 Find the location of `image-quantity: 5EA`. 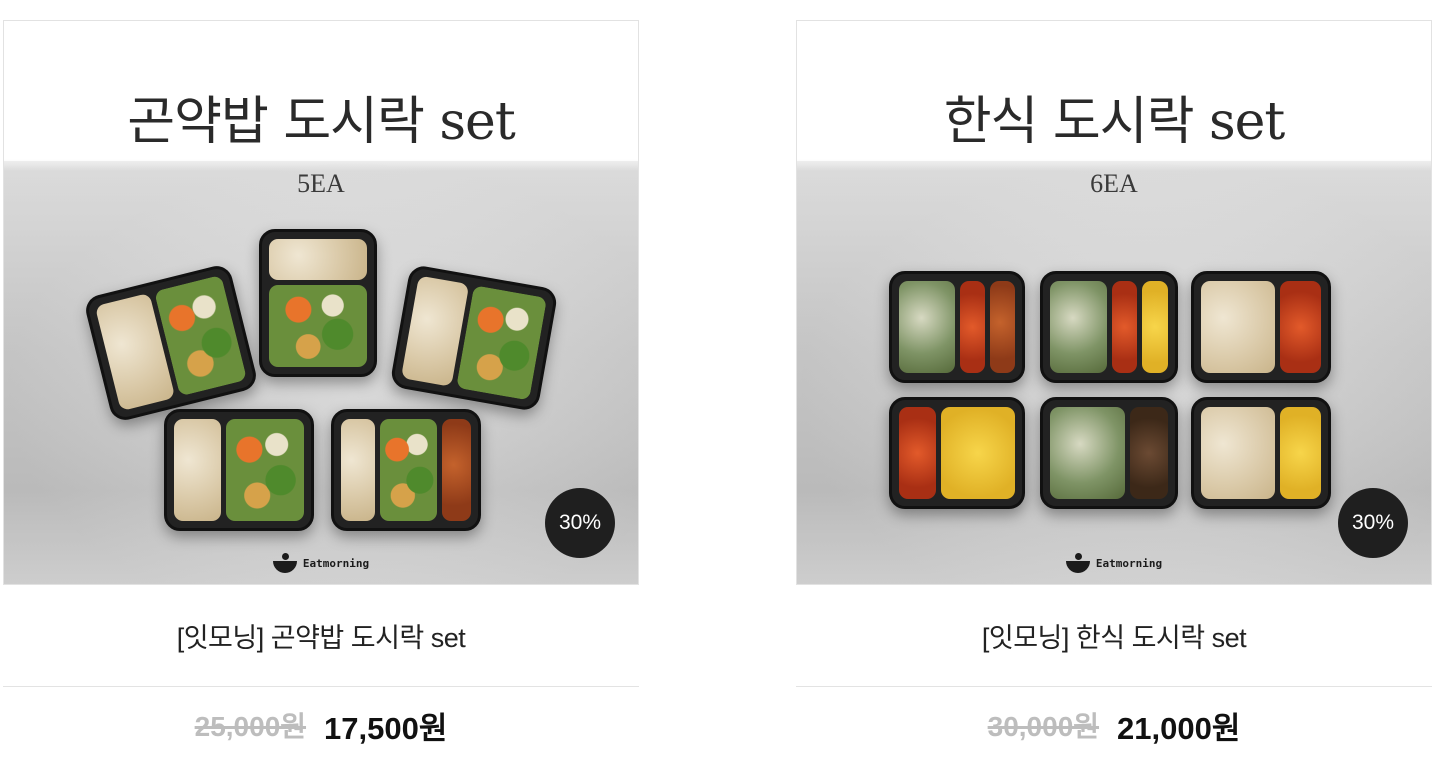

image-quantity: 5EA is located at coordinates (321, 183).